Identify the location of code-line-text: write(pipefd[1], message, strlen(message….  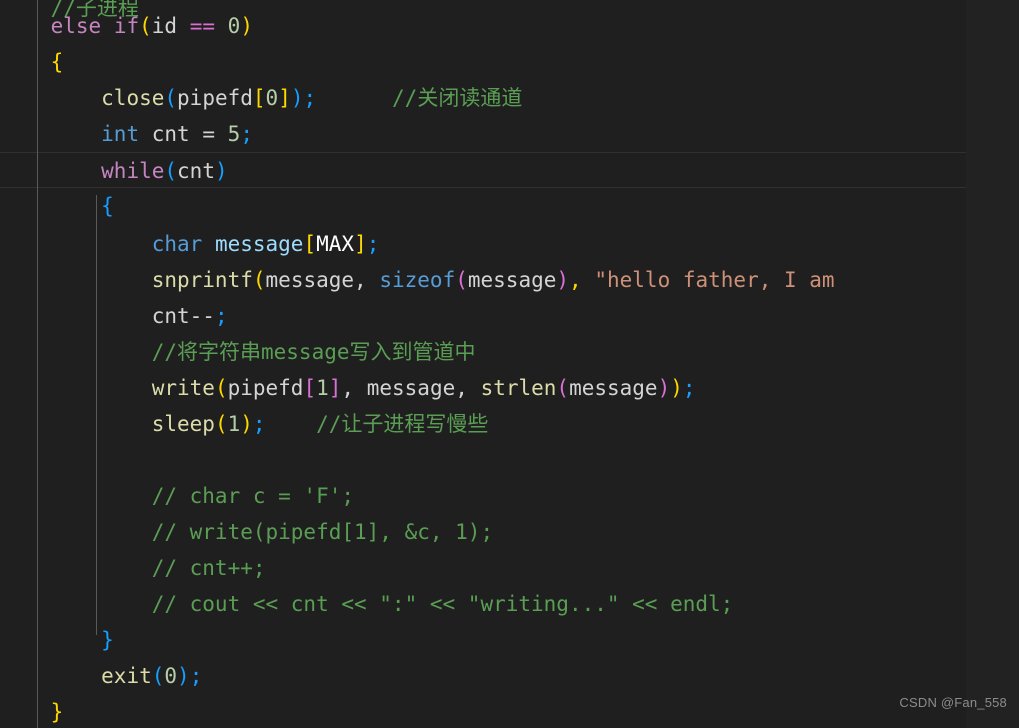
(348, 388).